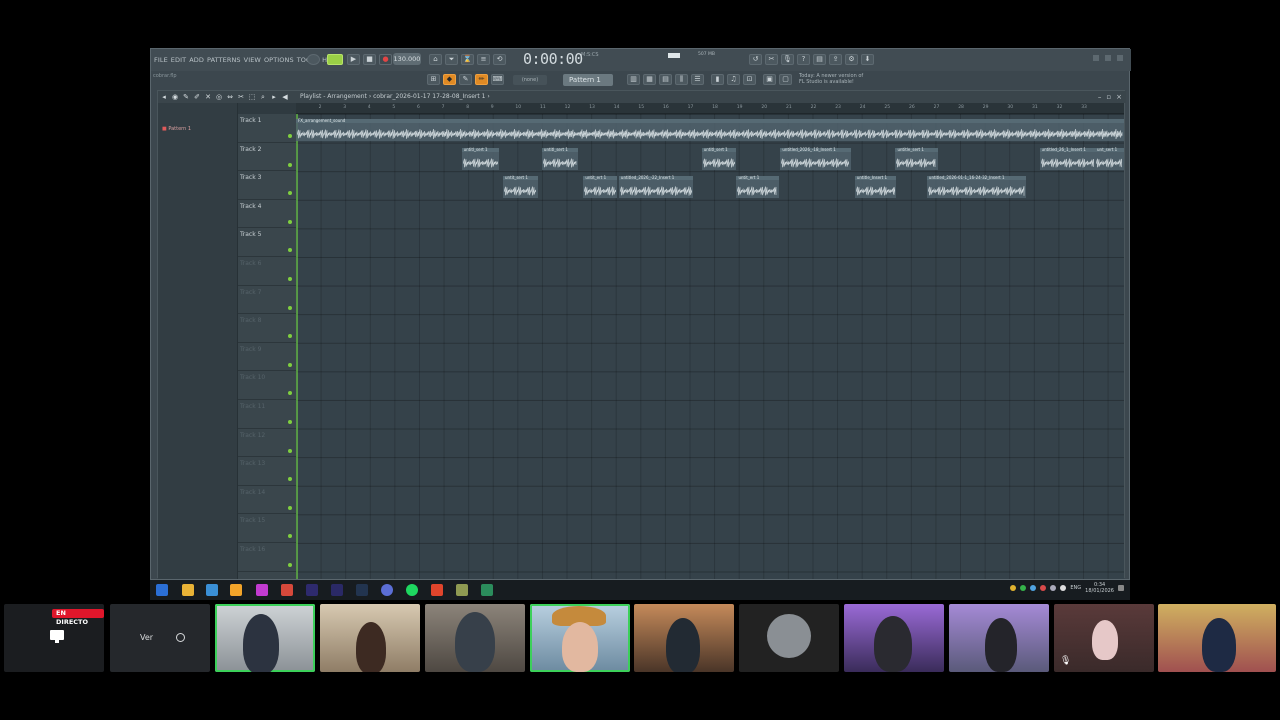  What do you see at coordinates (481, 79) in the screenshot?
I see `pencil-tool-icon: ✏` at bounding box center [481, 79].